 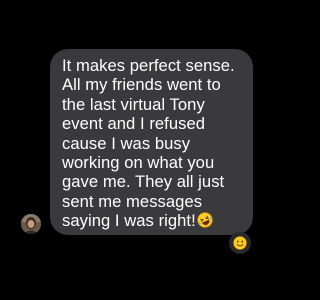 I want to click on message-line-text: saying I was right!, so click(x=129, y=221).